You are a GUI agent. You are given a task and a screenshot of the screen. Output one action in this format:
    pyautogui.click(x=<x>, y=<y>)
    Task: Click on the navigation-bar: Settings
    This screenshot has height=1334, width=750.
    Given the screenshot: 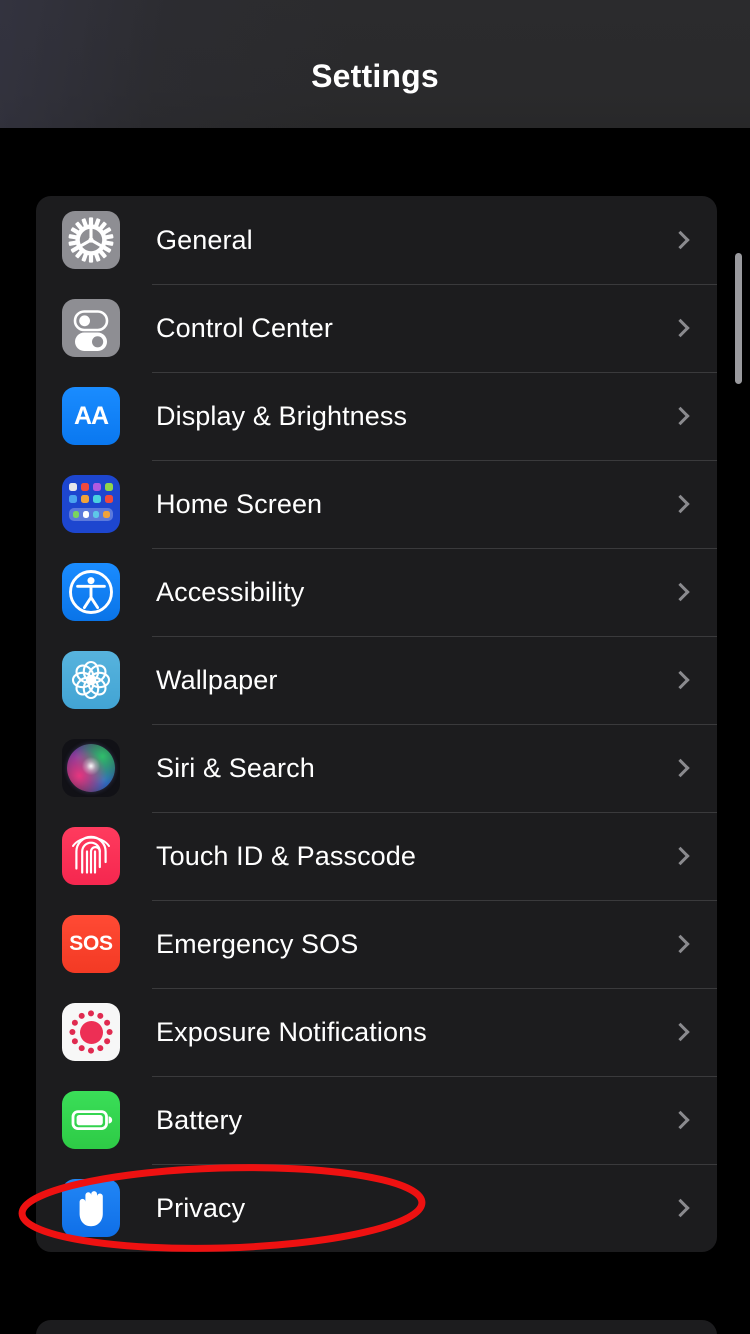 What is the action you would take?
    pyautogui.click(x=375, y=64)
    